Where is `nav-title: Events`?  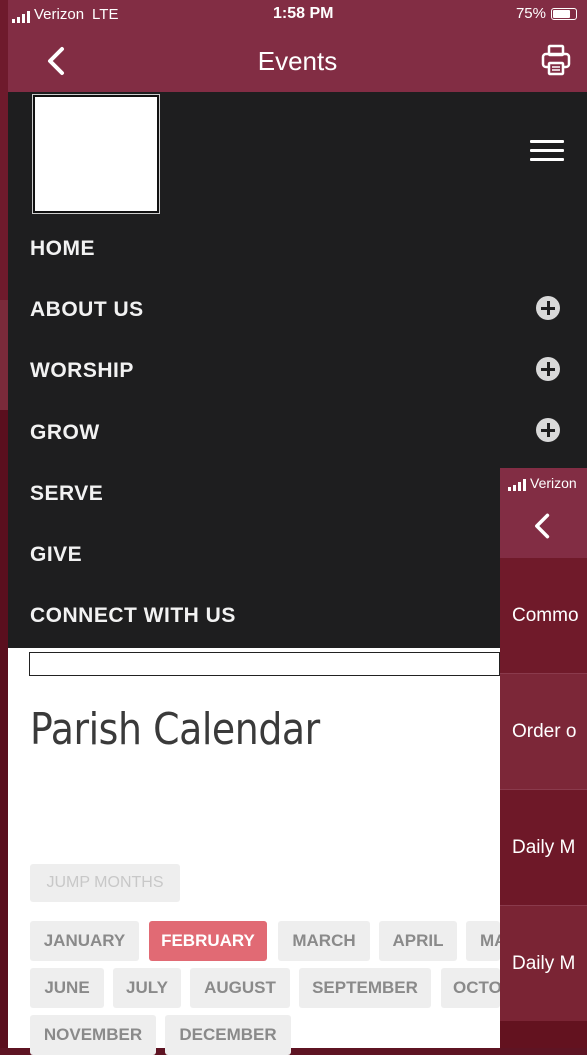 nav-title: Events is located at coordinates (297, 61).